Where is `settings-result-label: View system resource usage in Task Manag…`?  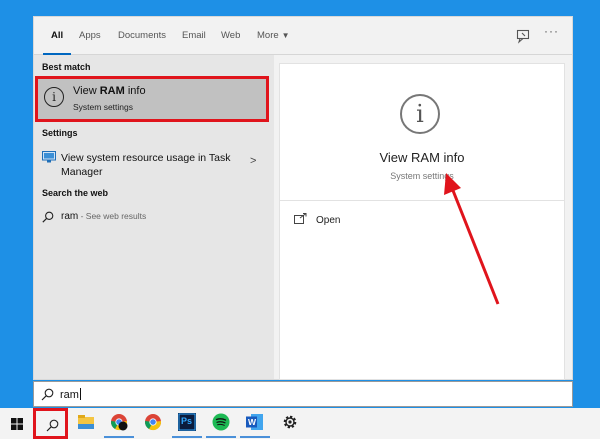 settings-result-label: View system resource usage in Task Manag… is located at coordinates (146, 165).